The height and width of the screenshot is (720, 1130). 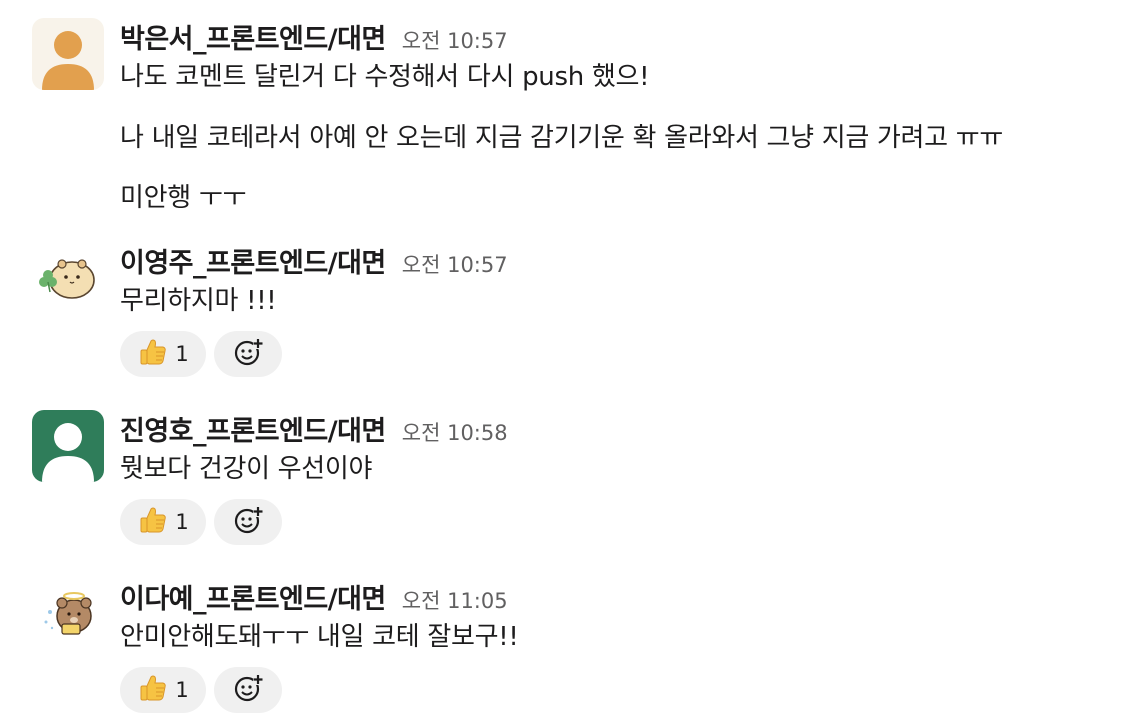 I want to click on author-name: 진영호_프론트엔드/대면, so click(x=253, y=428).